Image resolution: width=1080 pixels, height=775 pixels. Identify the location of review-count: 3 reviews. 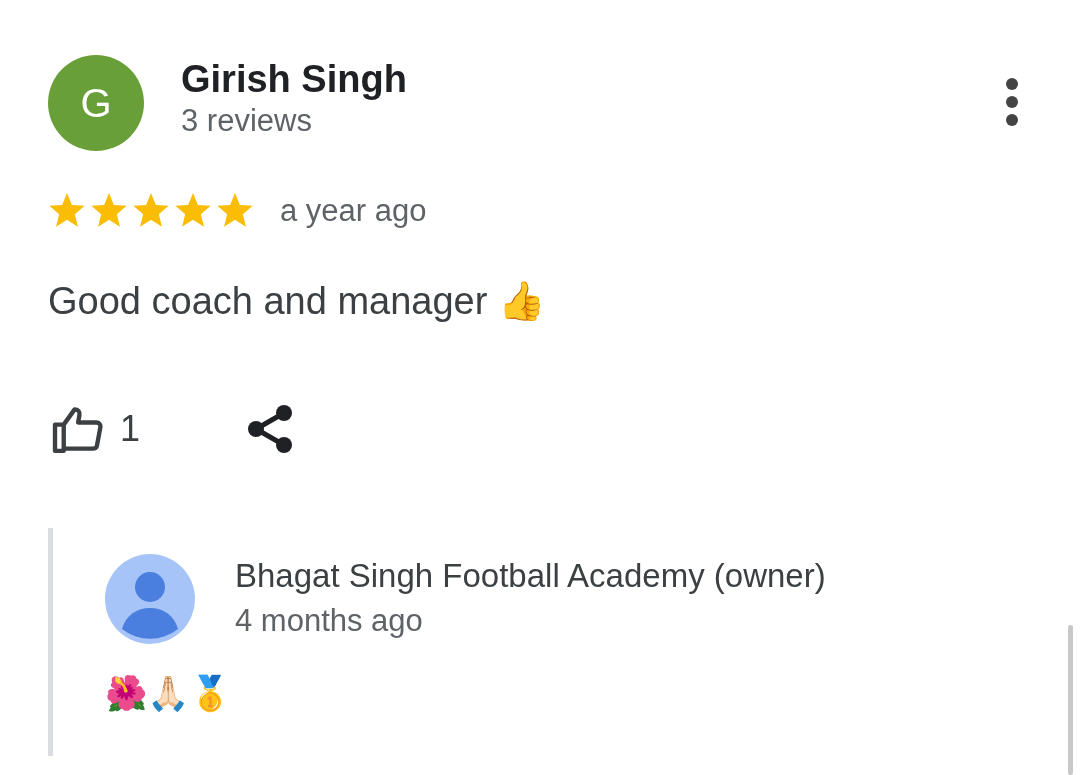
(294, 121).